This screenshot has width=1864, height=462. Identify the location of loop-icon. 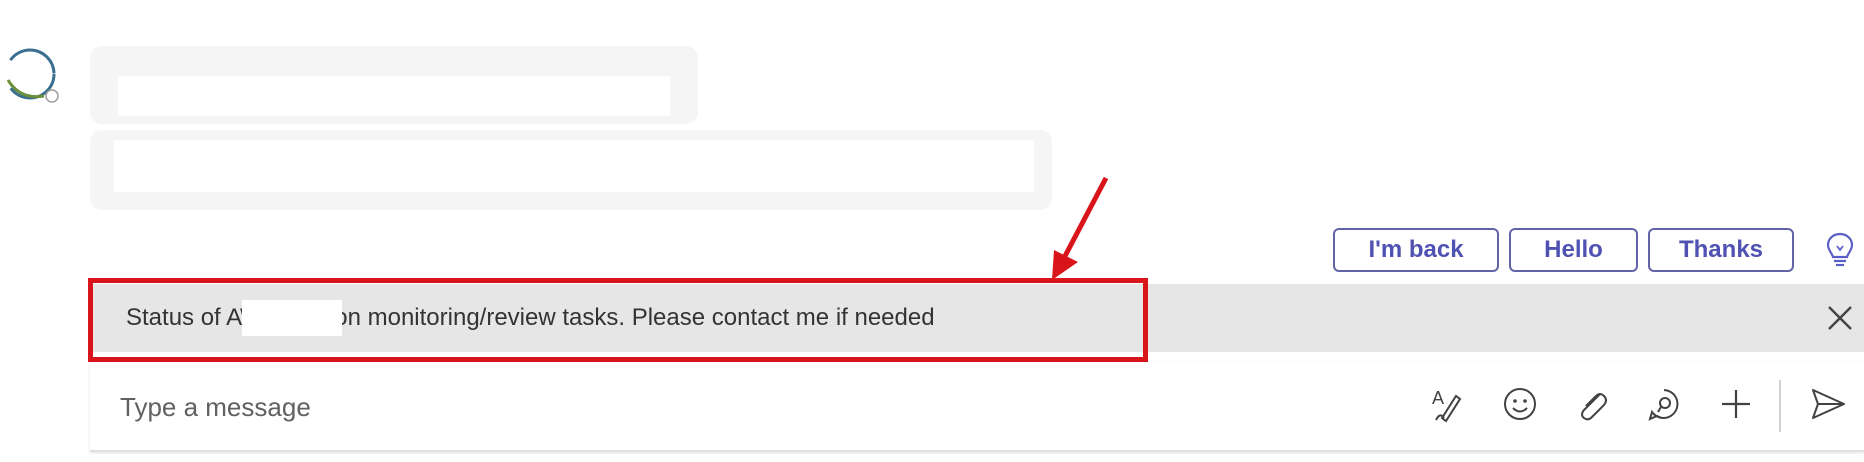
(1664, 404).